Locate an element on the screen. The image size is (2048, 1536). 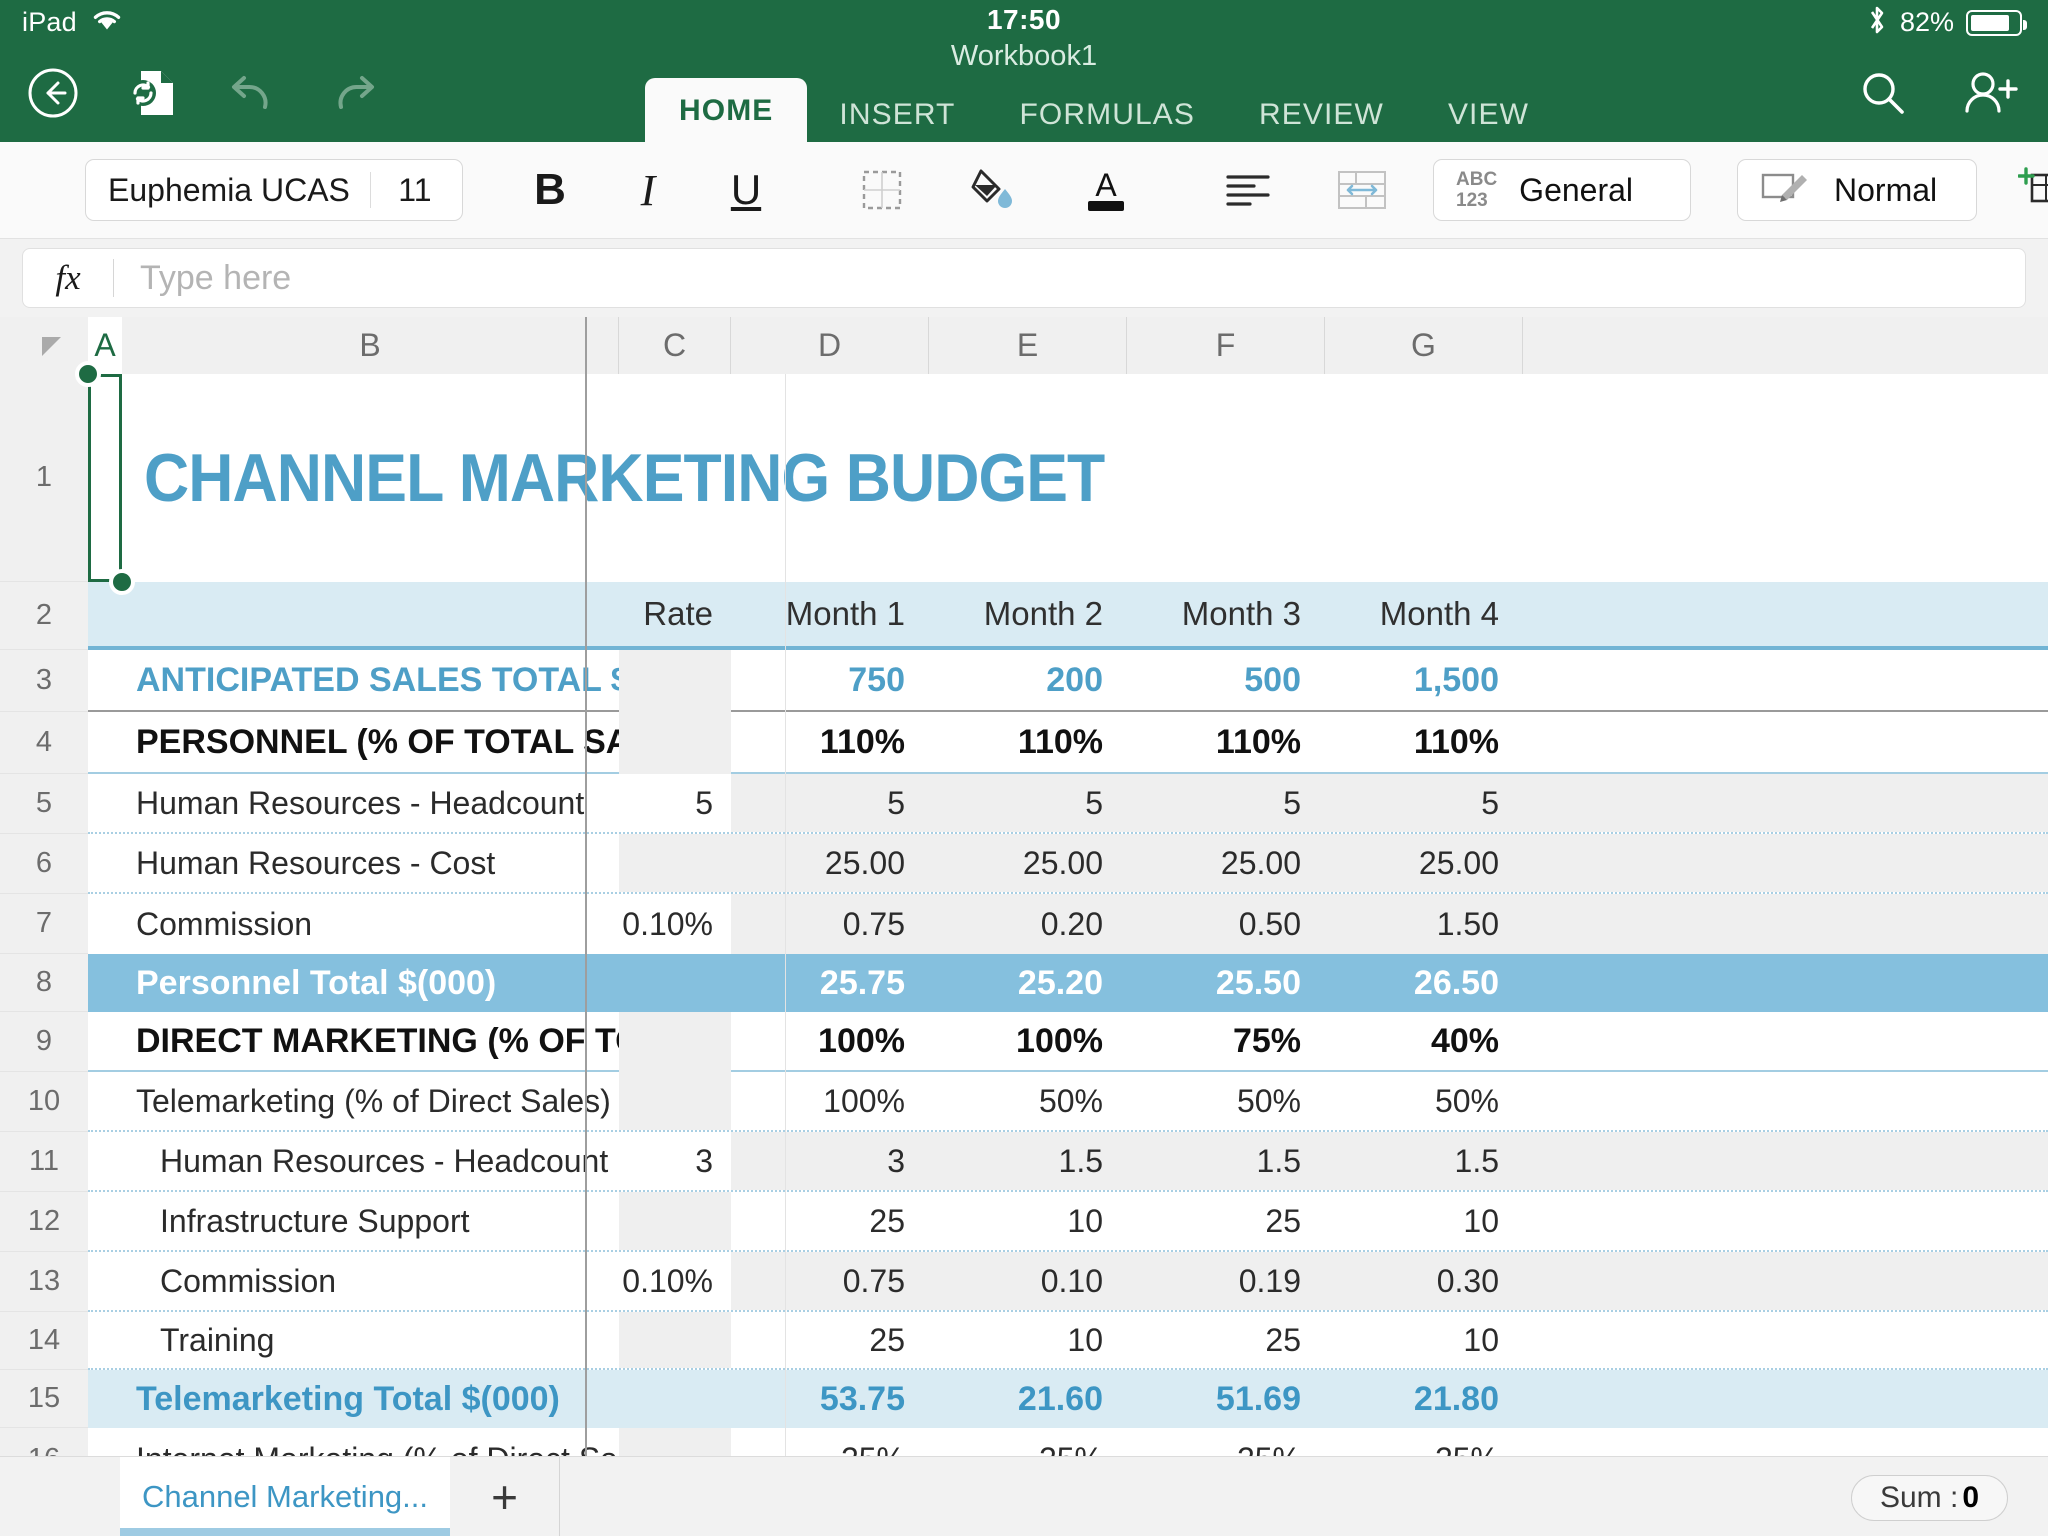
cell-b4: PERSONNEL (% OF TOTAL SALES) is located at coordinates (370, 742).